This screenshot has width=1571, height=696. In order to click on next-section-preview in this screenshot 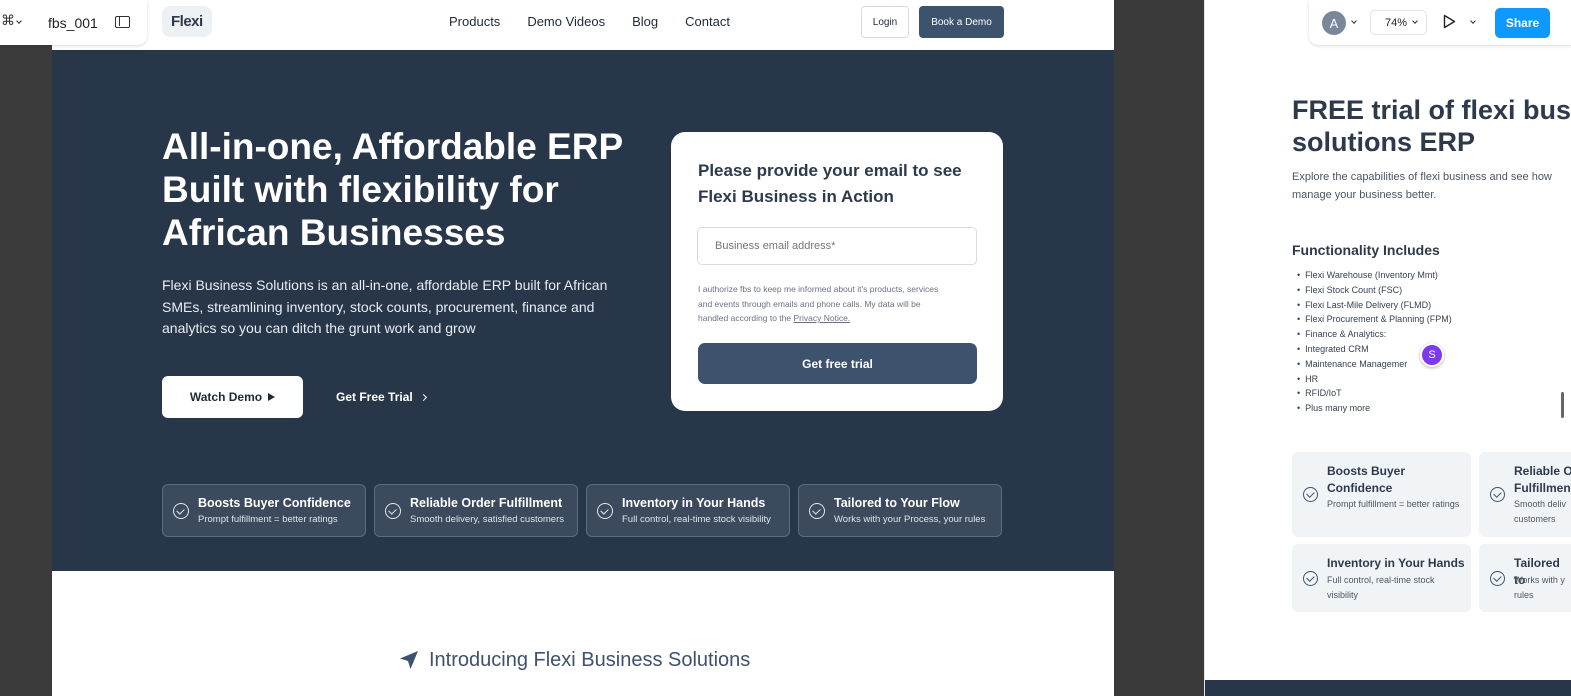, I will do `click(1388, 688)`.